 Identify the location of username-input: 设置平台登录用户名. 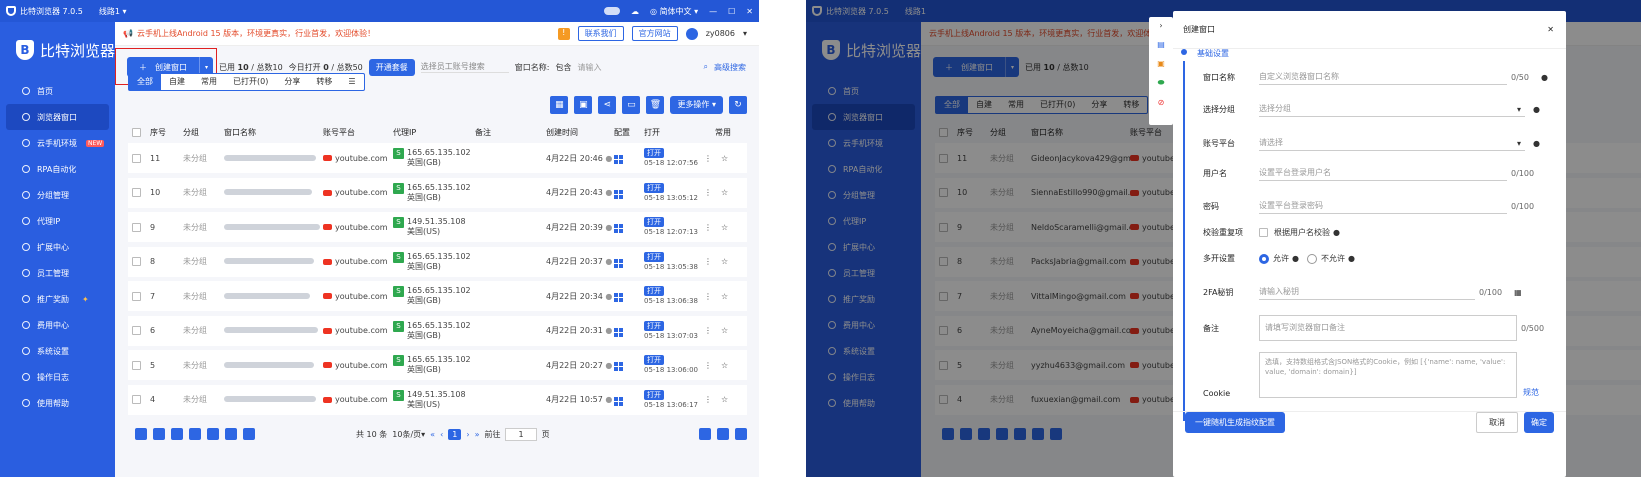
(1383, 173).